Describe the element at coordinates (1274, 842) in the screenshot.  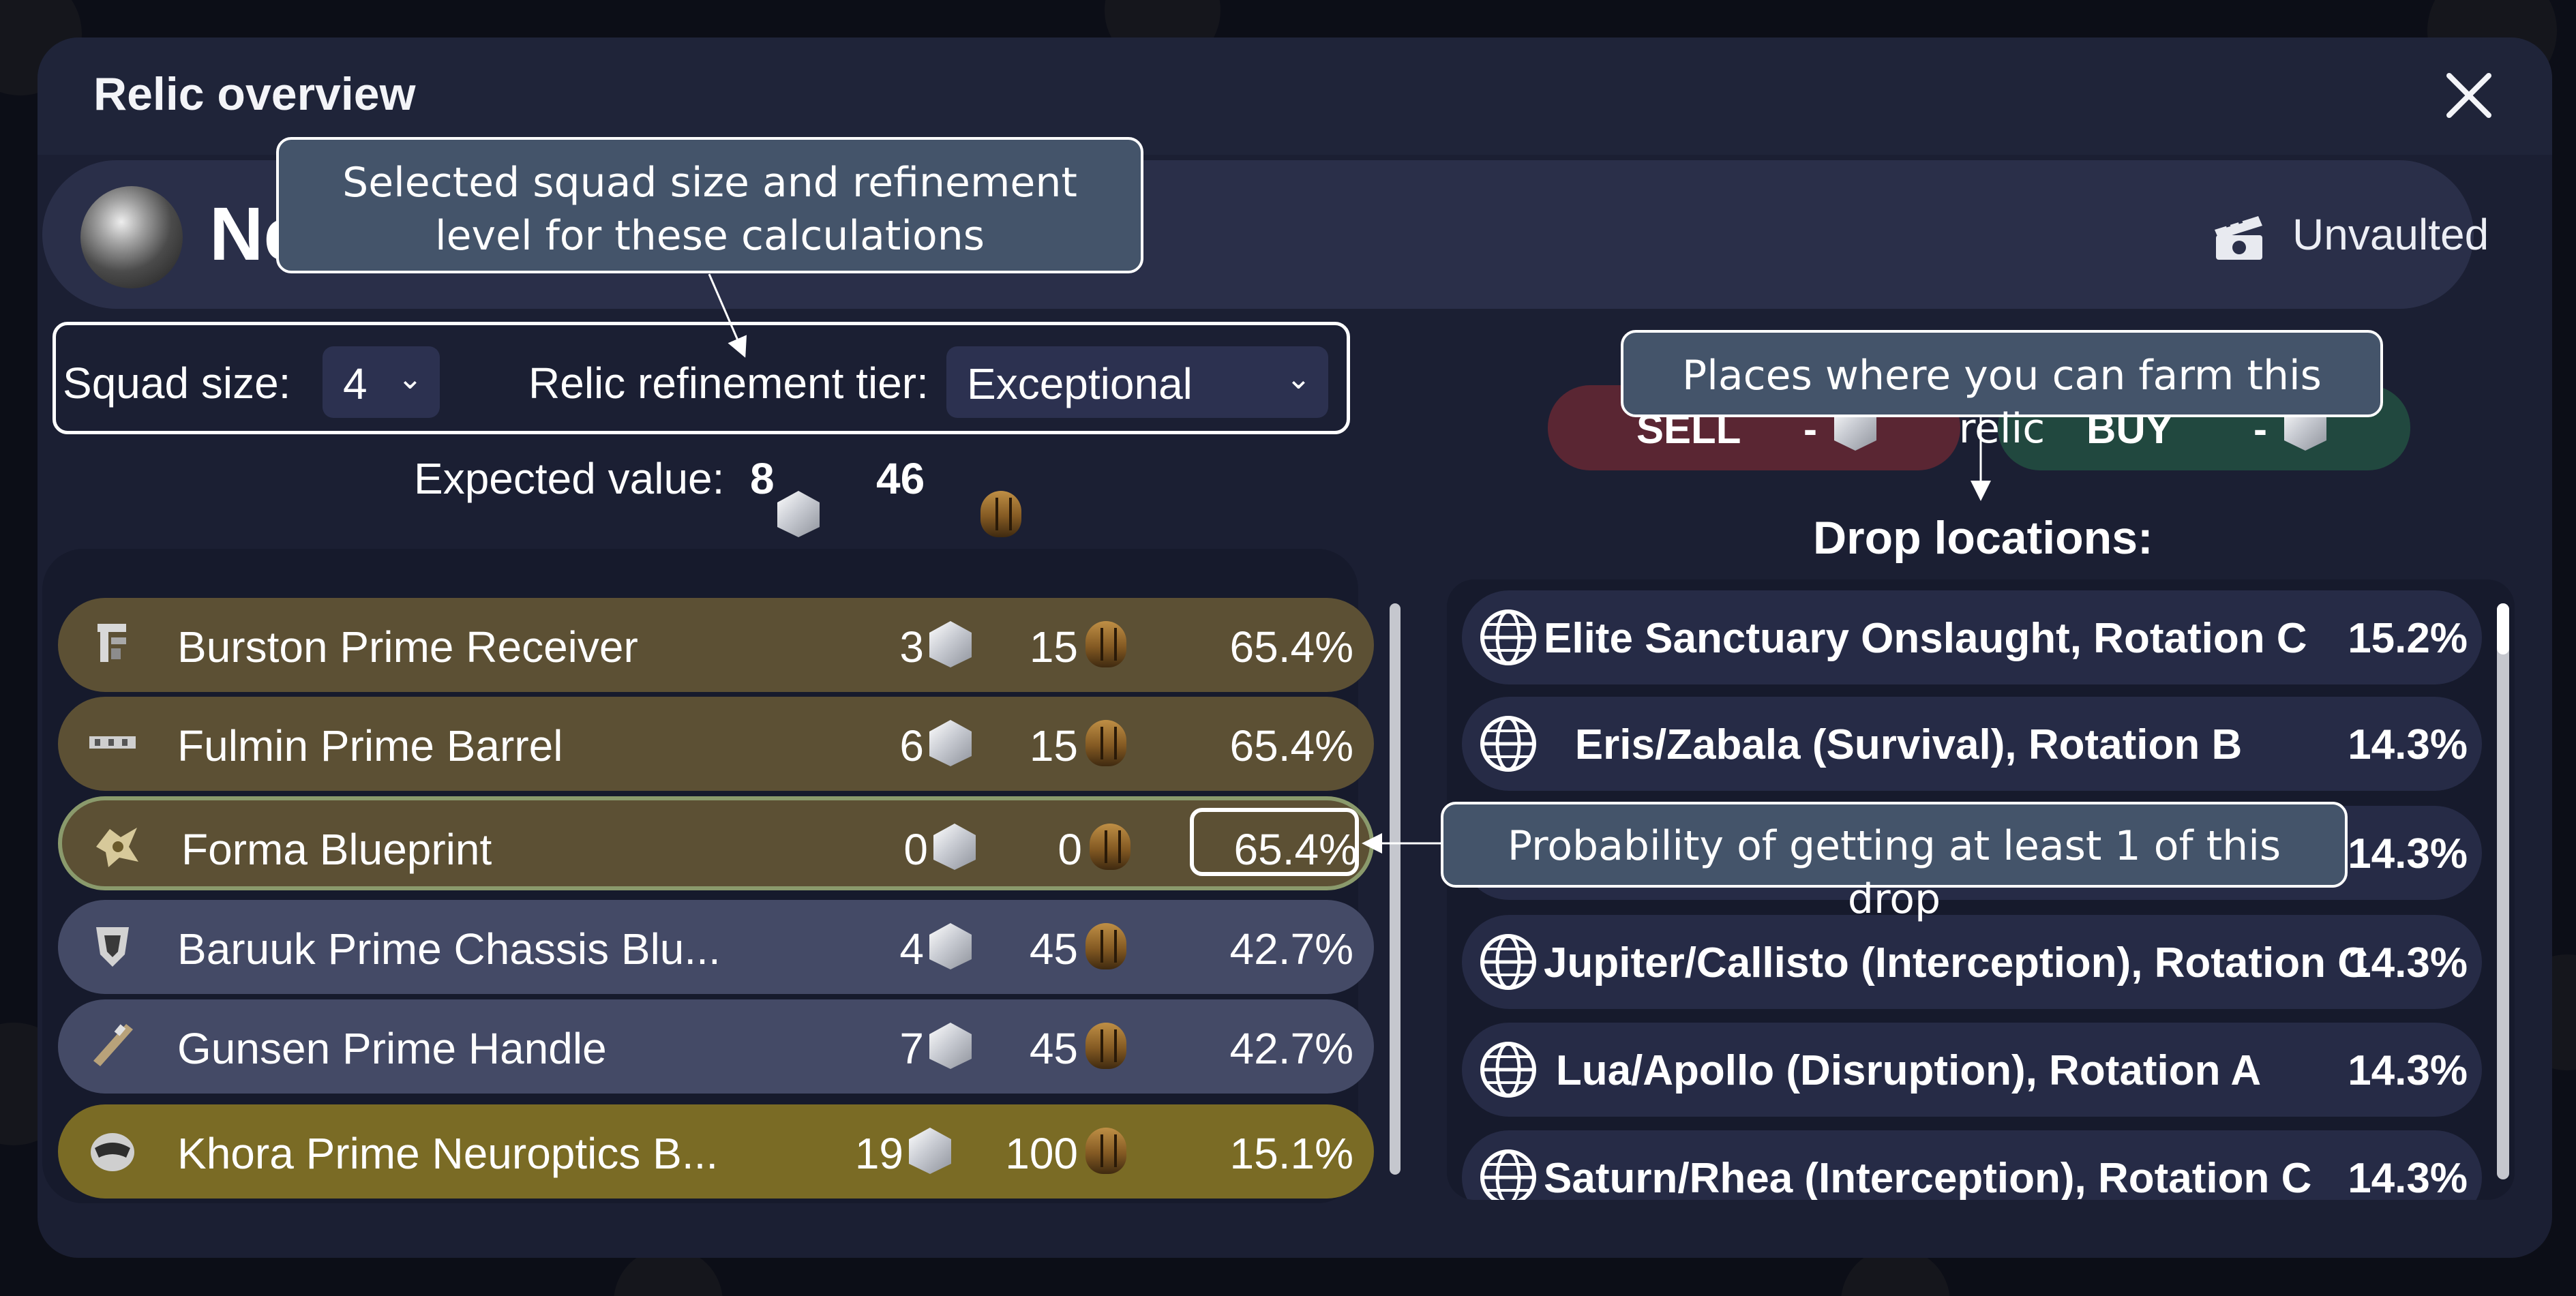
I see `probability-highlight-box` at that location.